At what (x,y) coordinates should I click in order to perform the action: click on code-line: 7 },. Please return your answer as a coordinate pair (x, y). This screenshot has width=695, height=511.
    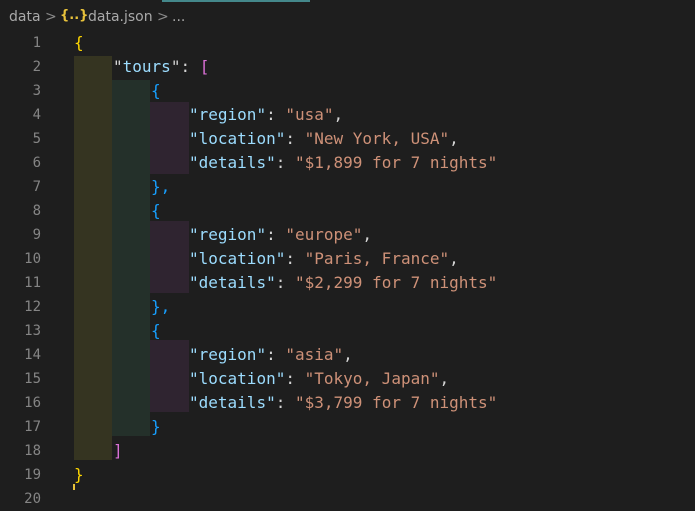
    Looking at the image, I should click on (347, 187).